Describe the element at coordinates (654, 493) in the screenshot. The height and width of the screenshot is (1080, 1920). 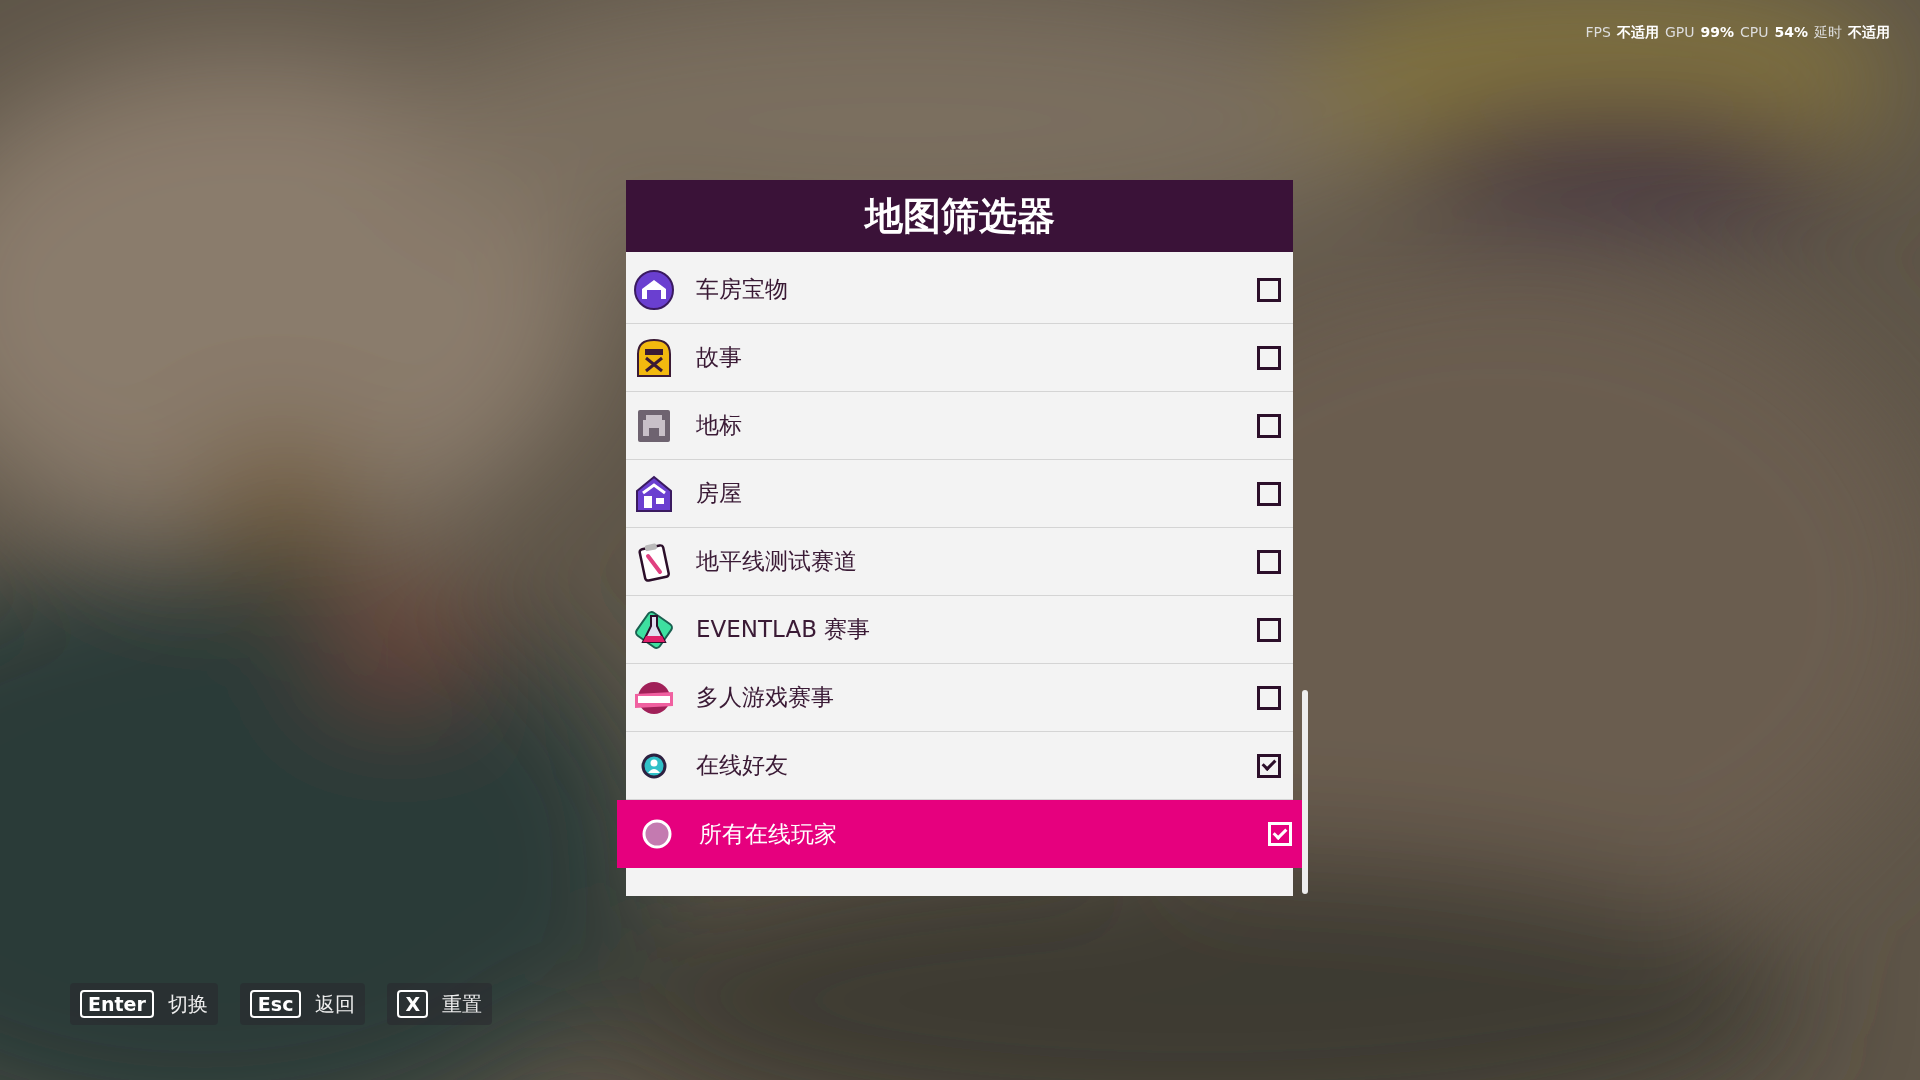
I see `house-icon` at that location.